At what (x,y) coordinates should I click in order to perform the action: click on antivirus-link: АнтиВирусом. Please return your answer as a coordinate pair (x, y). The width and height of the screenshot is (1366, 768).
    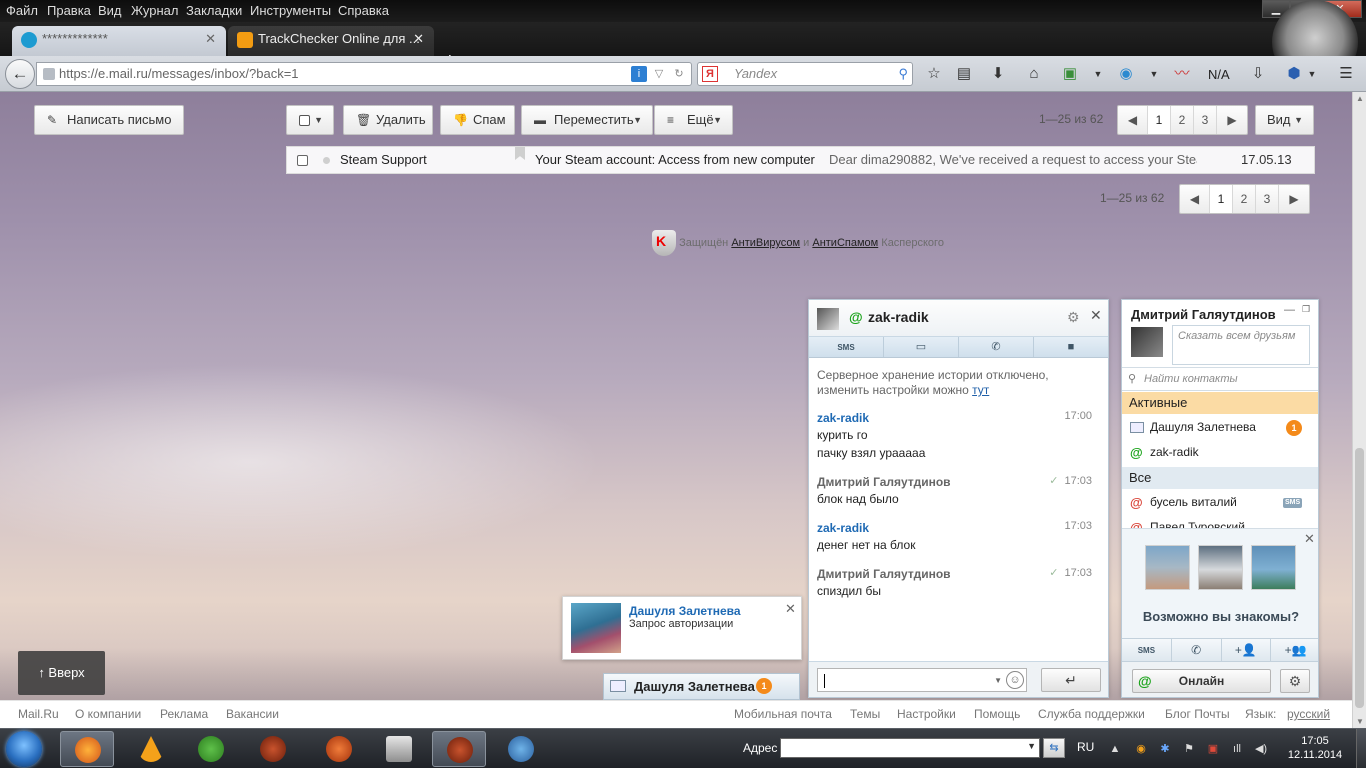
    Looking at the image, I should click on (765, 243).